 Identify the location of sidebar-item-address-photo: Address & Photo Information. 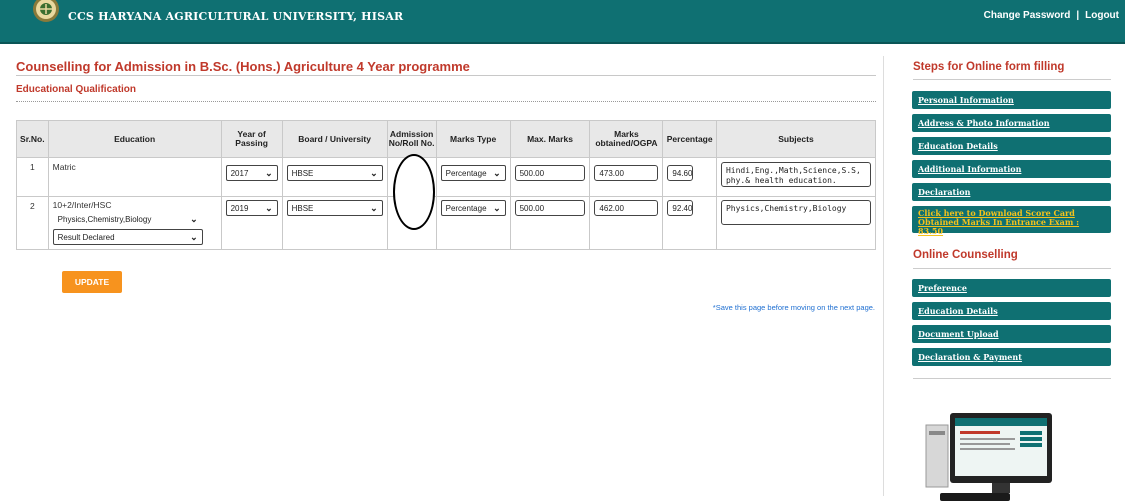
(1011, 123).